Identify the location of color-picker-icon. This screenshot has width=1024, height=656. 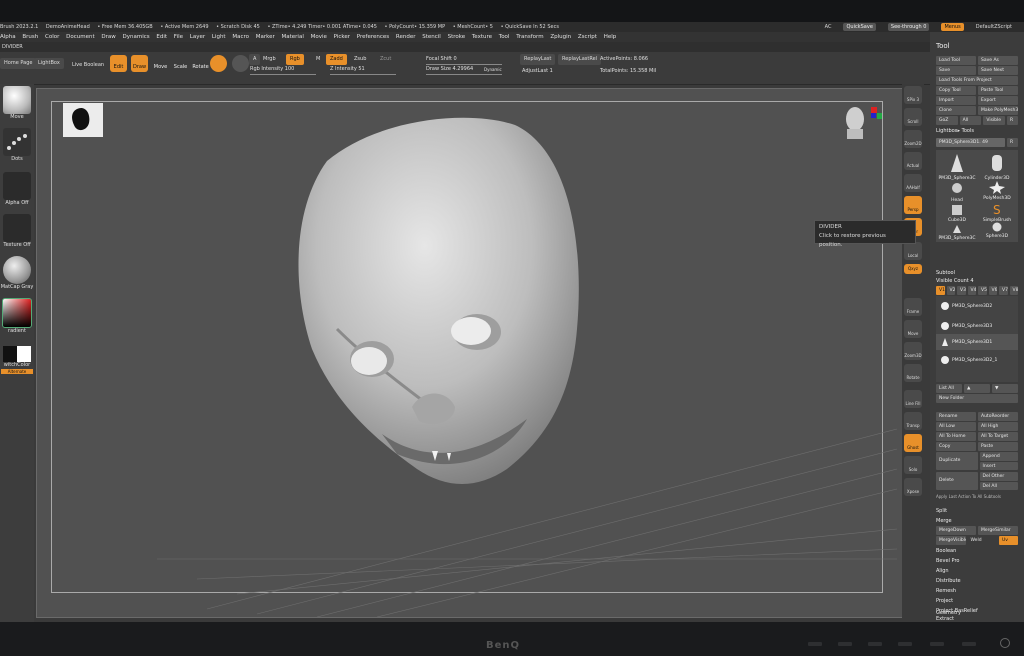
(17, 313).